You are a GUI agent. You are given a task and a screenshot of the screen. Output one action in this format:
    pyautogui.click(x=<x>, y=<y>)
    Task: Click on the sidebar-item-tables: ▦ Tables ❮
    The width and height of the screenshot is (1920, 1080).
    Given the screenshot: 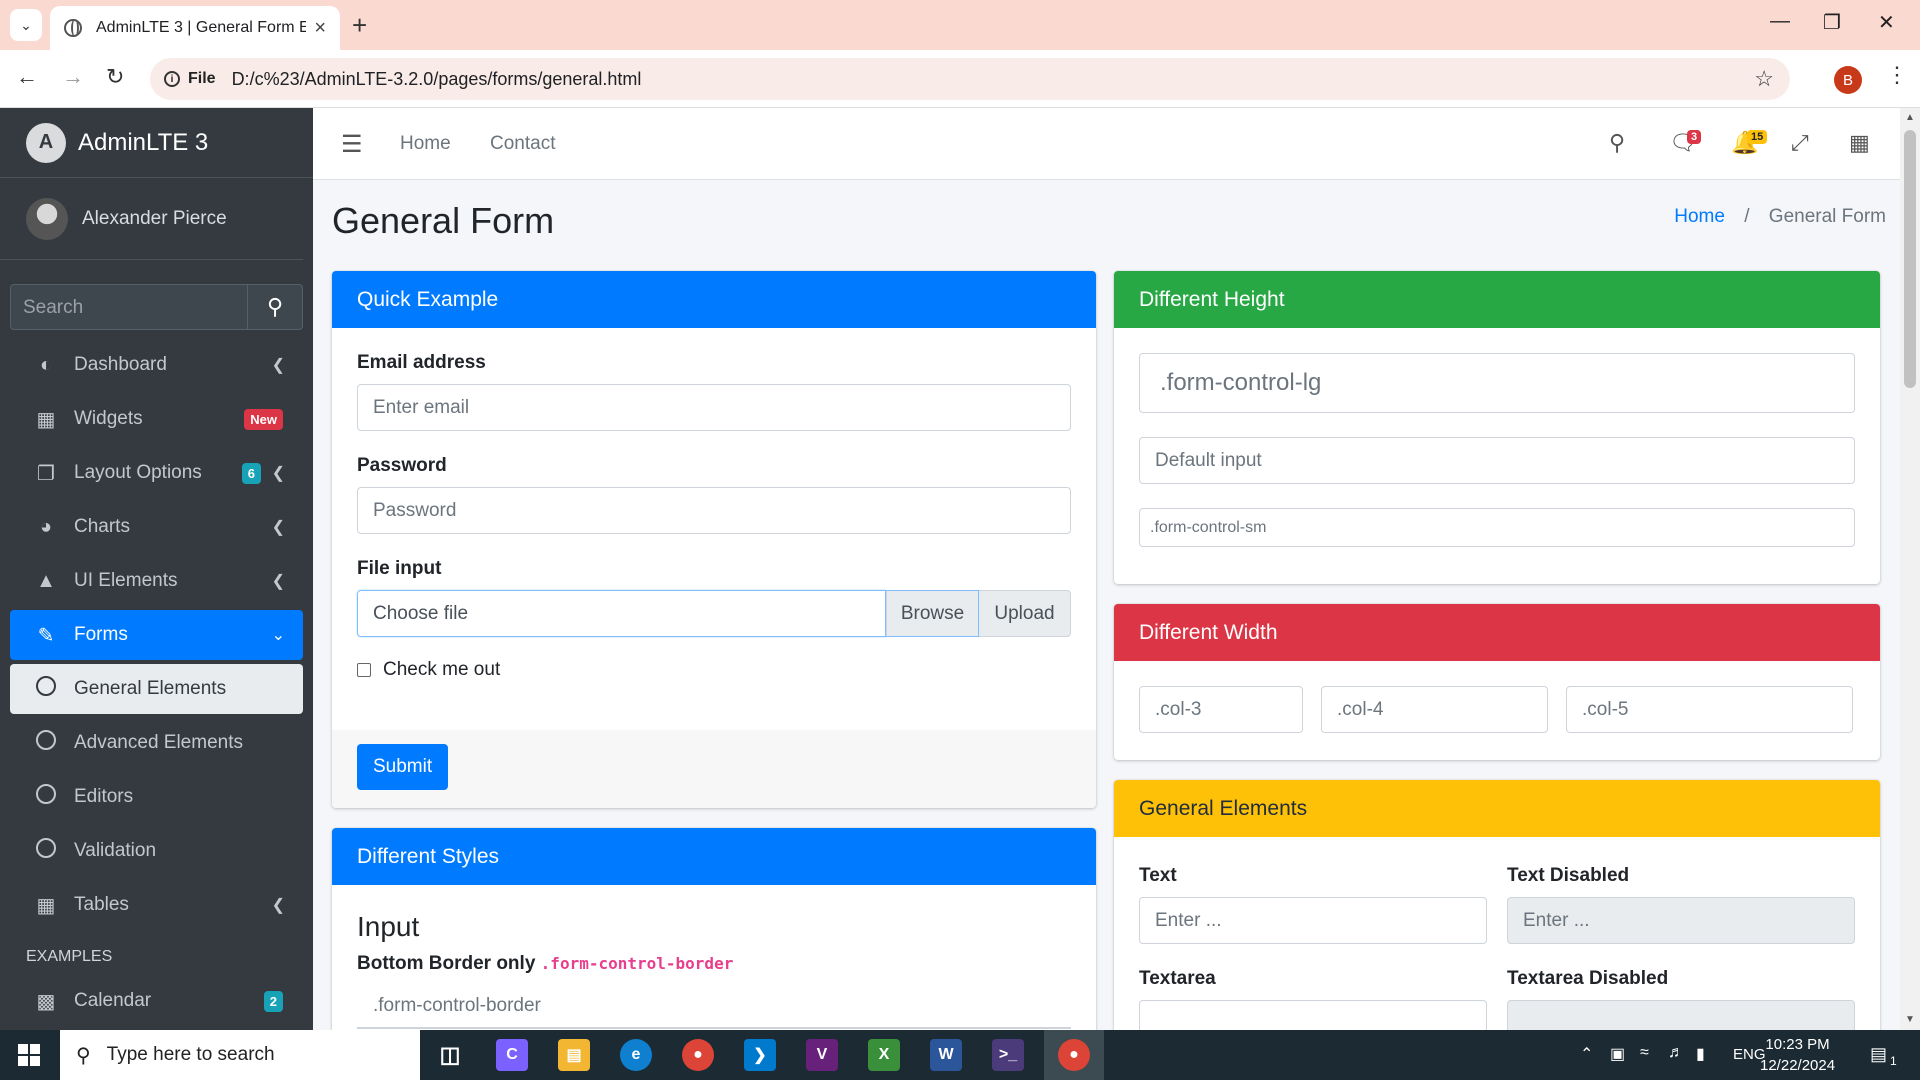 What is the action you would take?
    pyautogui.click(x=156, y=905)
    